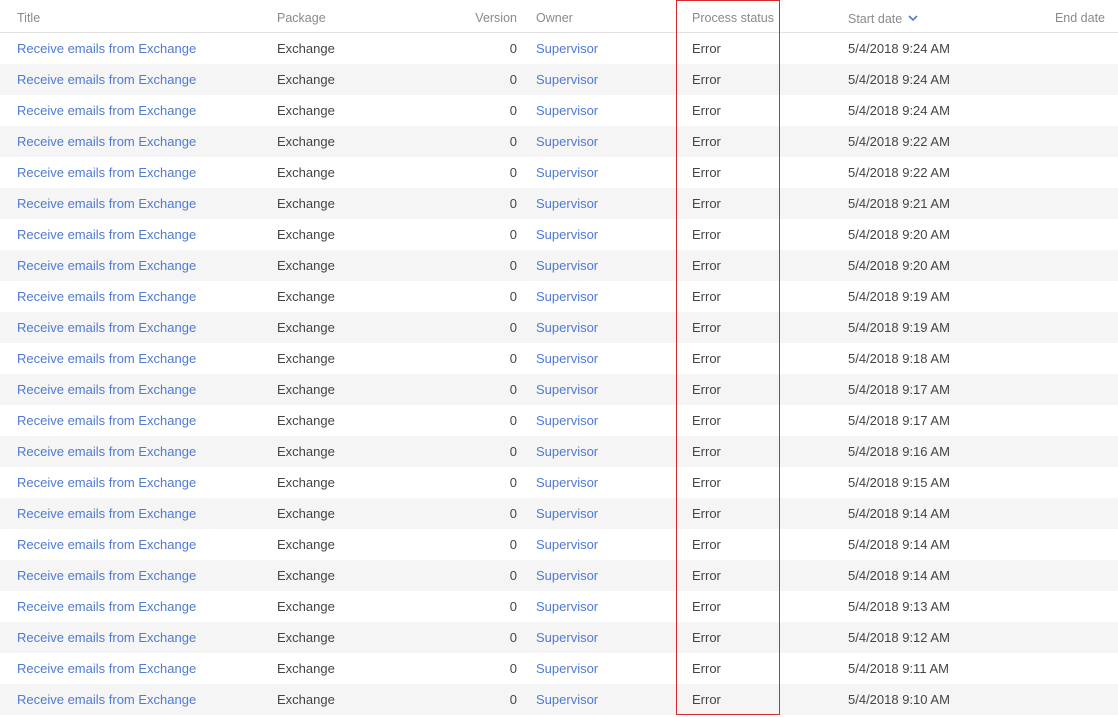  I want to click on start-date-cell: 5/4/2018 9:14 AM, so click(899, 544).